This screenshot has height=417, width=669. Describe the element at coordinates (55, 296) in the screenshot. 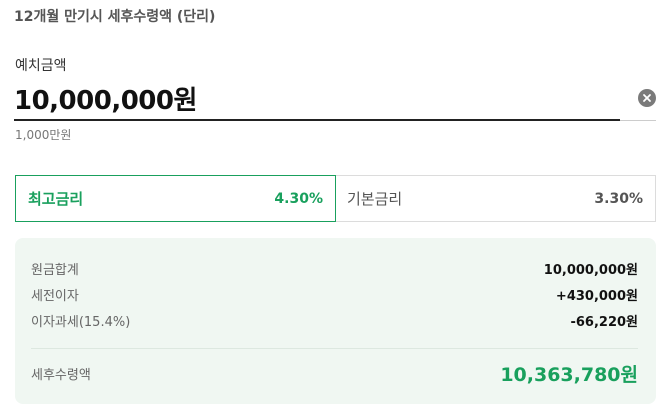

I see `pretax-interest-label: 세전이자` at that location.